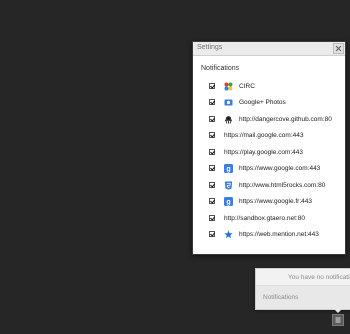  I want to click on item-label: CIRC, so click(247, 86).